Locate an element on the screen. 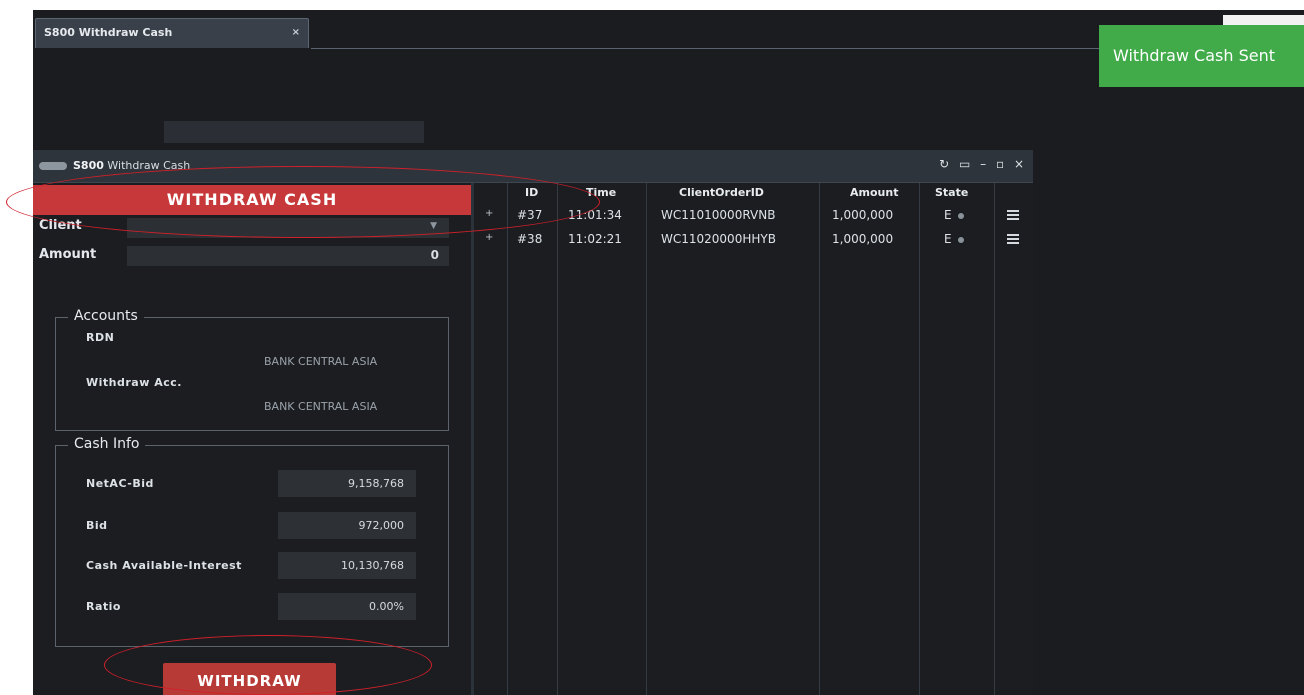 The height and width of the screenshot is (695, 1304). tab-close-icon: × is located at coordinates (296, 32).